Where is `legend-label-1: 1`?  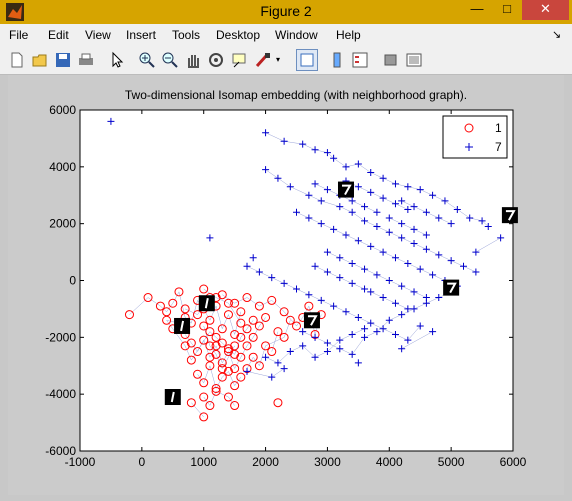 legend-label-1: 1 is located at coordinates (498, 128).